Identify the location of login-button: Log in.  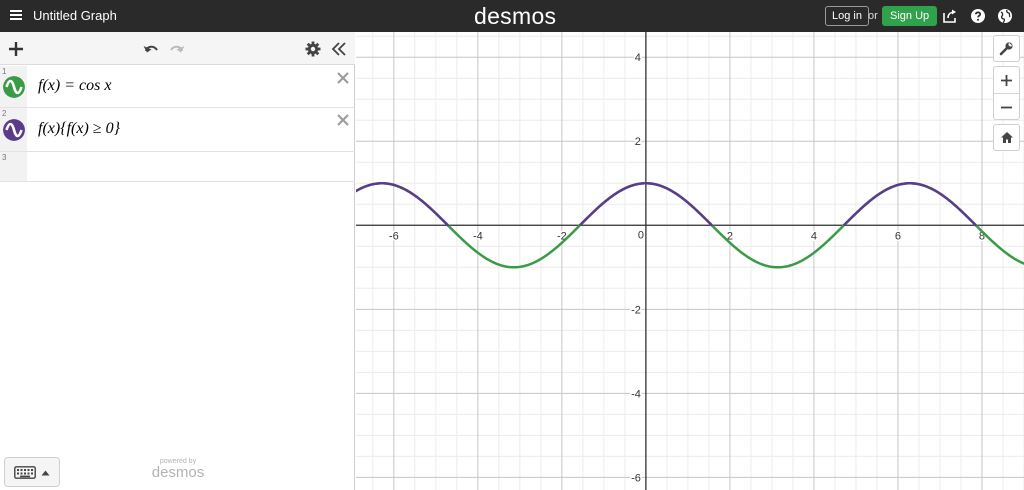
(847, 16).